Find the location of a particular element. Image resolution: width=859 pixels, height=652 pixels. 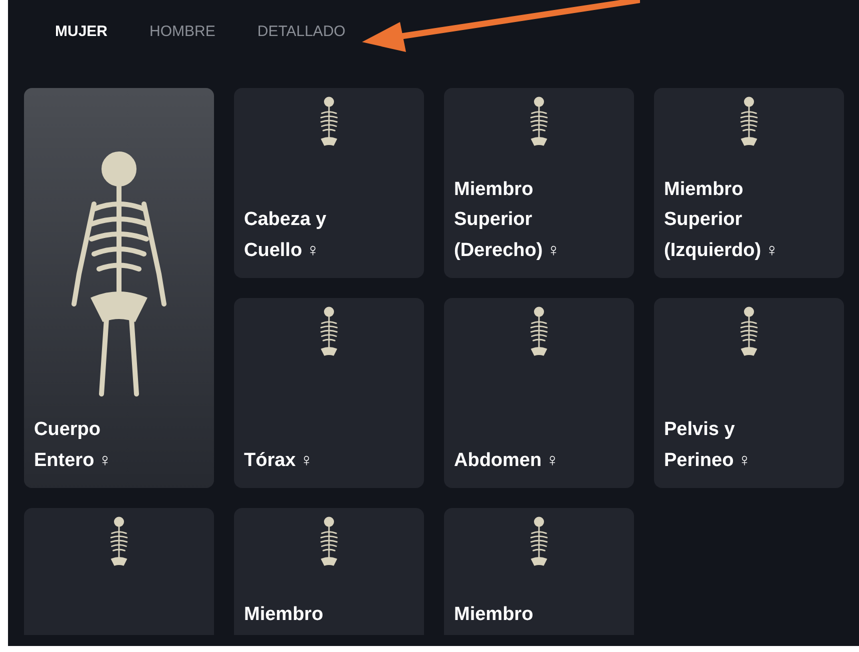

body-region-card: Miembro Superior (Derecho) ♀ is located at coordinates (539, 183).